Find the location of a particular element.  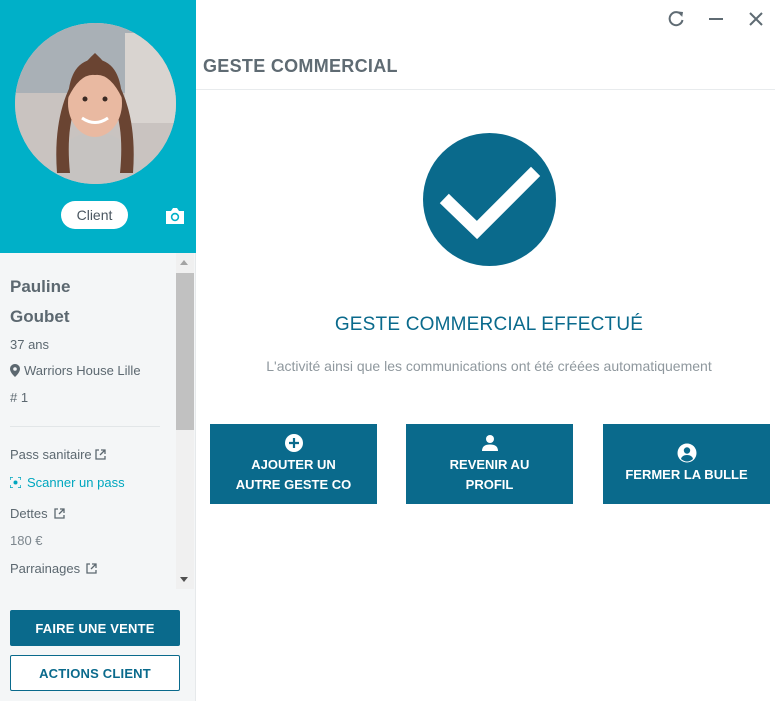

refresh-icon is located at coordinates (676, 19).